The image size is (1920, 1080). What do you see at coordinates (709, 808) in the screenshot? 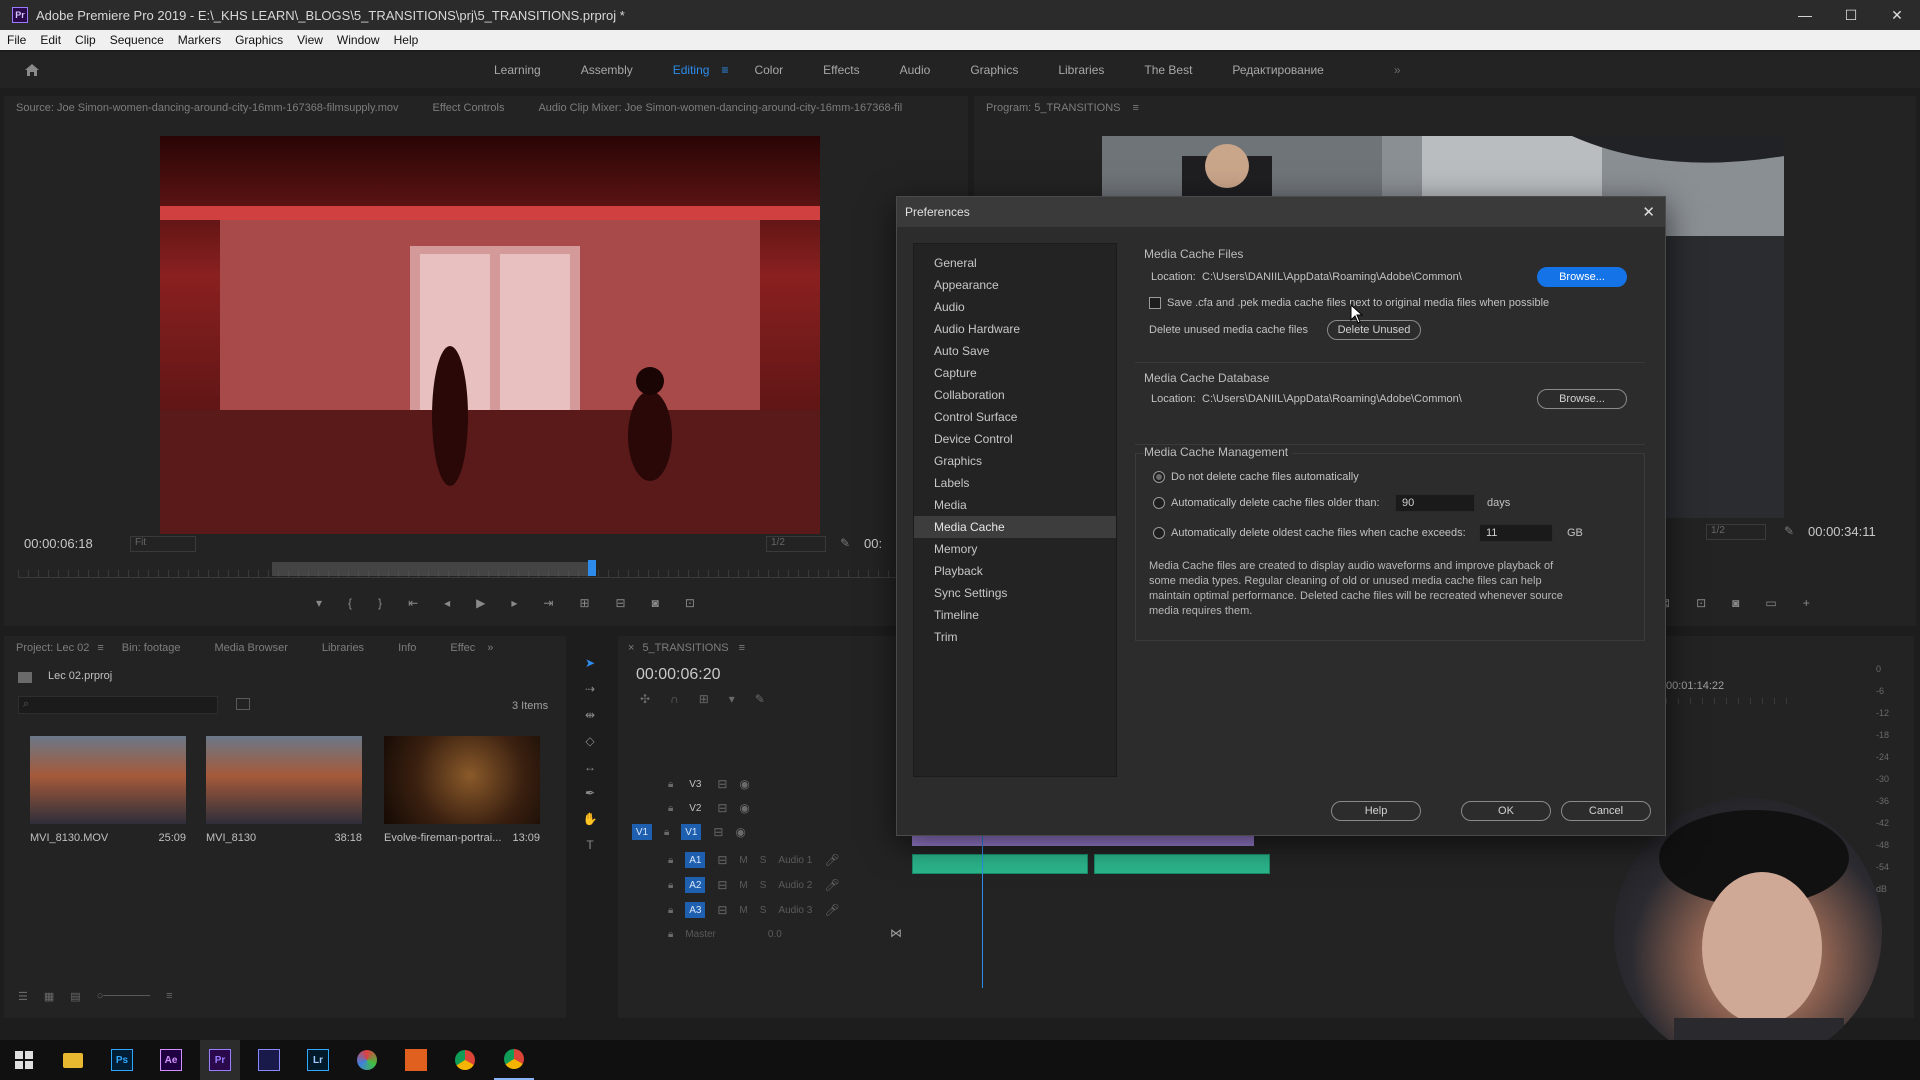
I see `track-v2: 🔒︎ V2 ⊟ ◉` at bounding box center [709, 808].